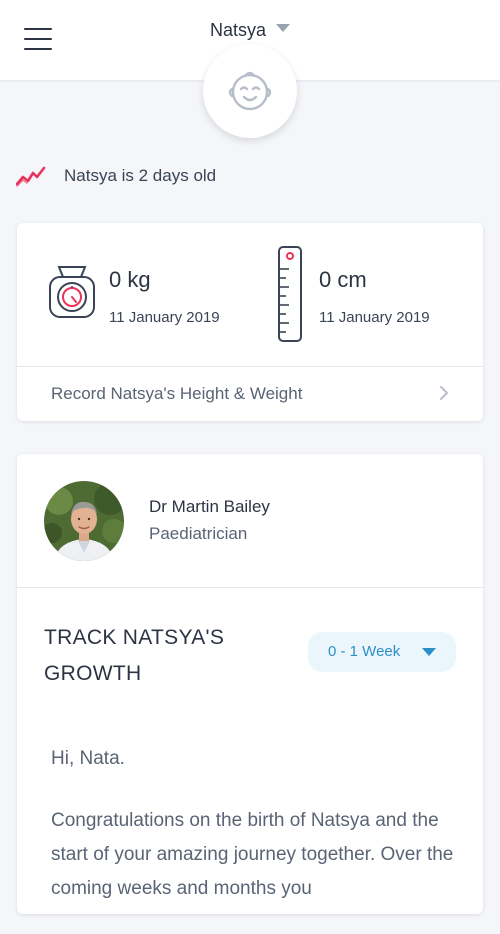 This screenshot has height=934, width=500. Describe the element at coordinates (377, 300) in the screenshot. I see `height-block: 0 cm 11 January 2019` at that location.